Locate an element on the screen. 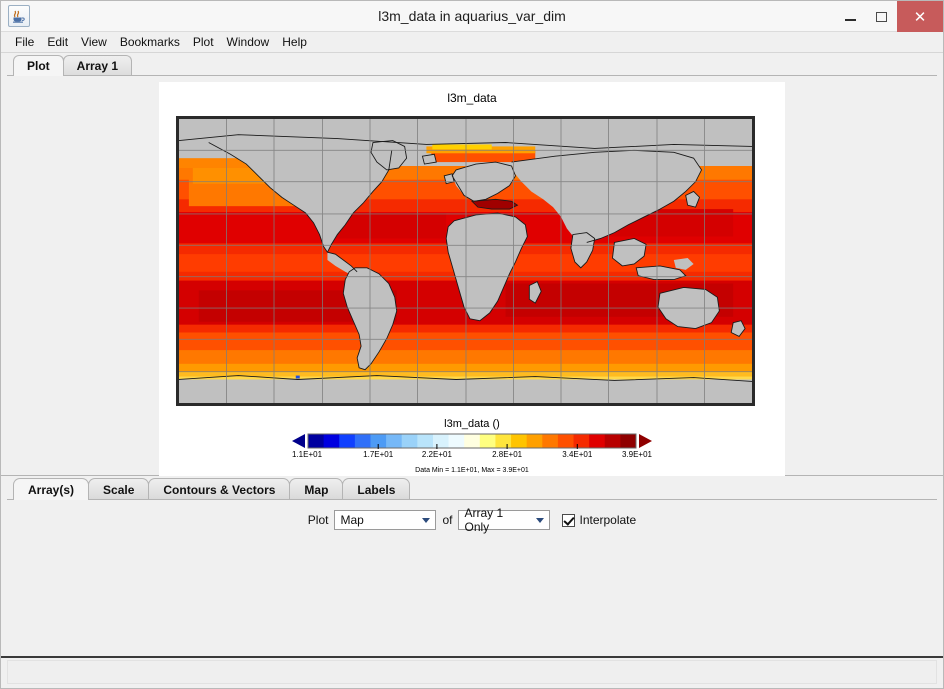  title-bar: l3m_data in aquarius_var_dim ✕ is located at coordinates (472, 16).